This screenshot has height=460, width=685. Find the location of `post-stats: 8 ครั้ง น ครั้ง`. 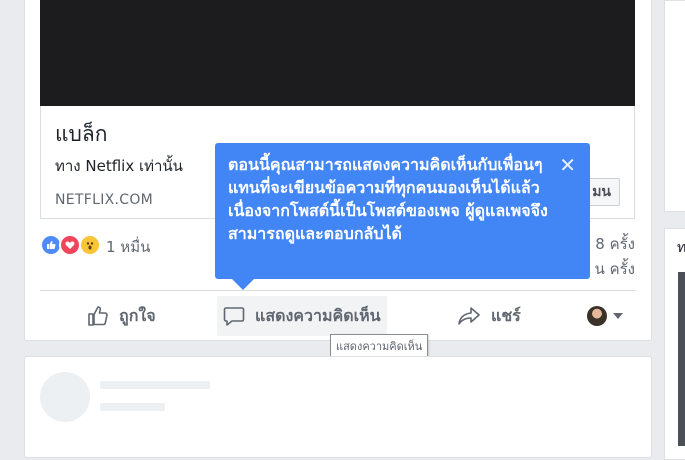

post-stats: 8 ครั้ง น ครั้ง is located at coordinates (615, 257).